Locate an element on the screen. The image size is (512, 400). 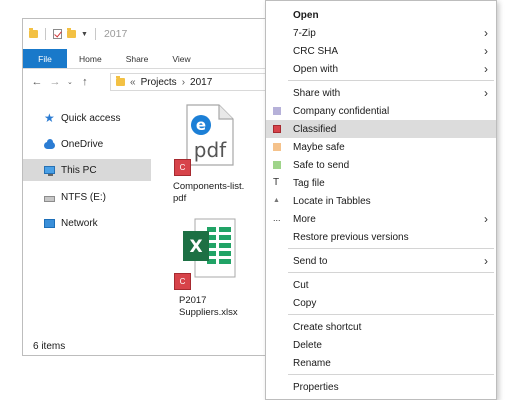
up-arrow-icon: ↑ is located at coordinates (85, 82).